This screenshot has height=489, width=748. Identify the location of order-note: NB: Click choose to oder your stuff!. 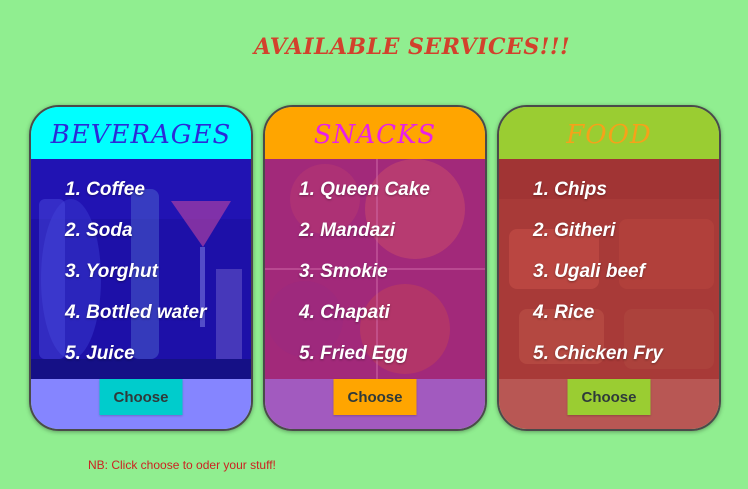
(182, 465).